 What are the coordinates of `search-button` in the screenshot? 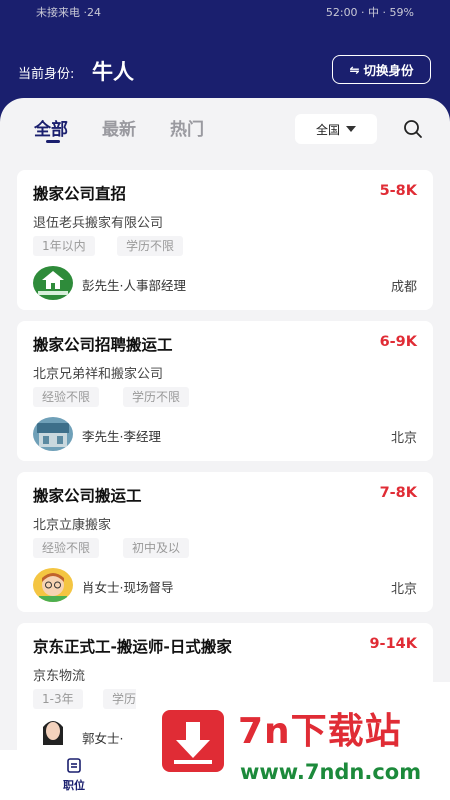 It's located at (413, 129).